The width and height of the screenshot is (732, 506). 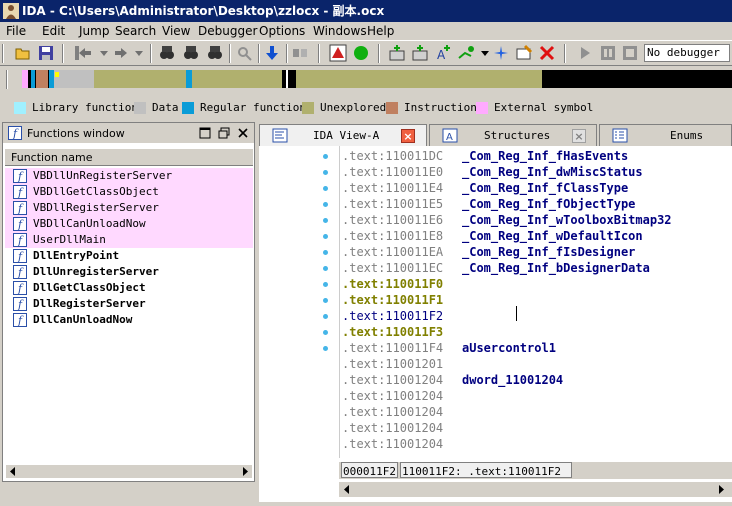 What do you see at coordinates (129, 176) in the screenshot?
I see `function-list-item: f VBDllUnRegisterServer` at bounding box center [129, 176].